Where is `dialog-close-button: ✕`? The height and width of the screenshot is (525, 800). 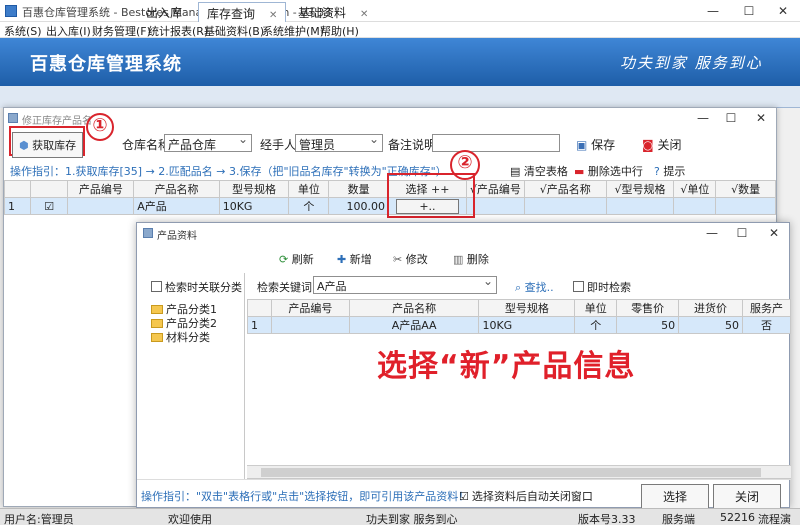
dialog-close-button: ✕ is located at coordinates (761, 118).